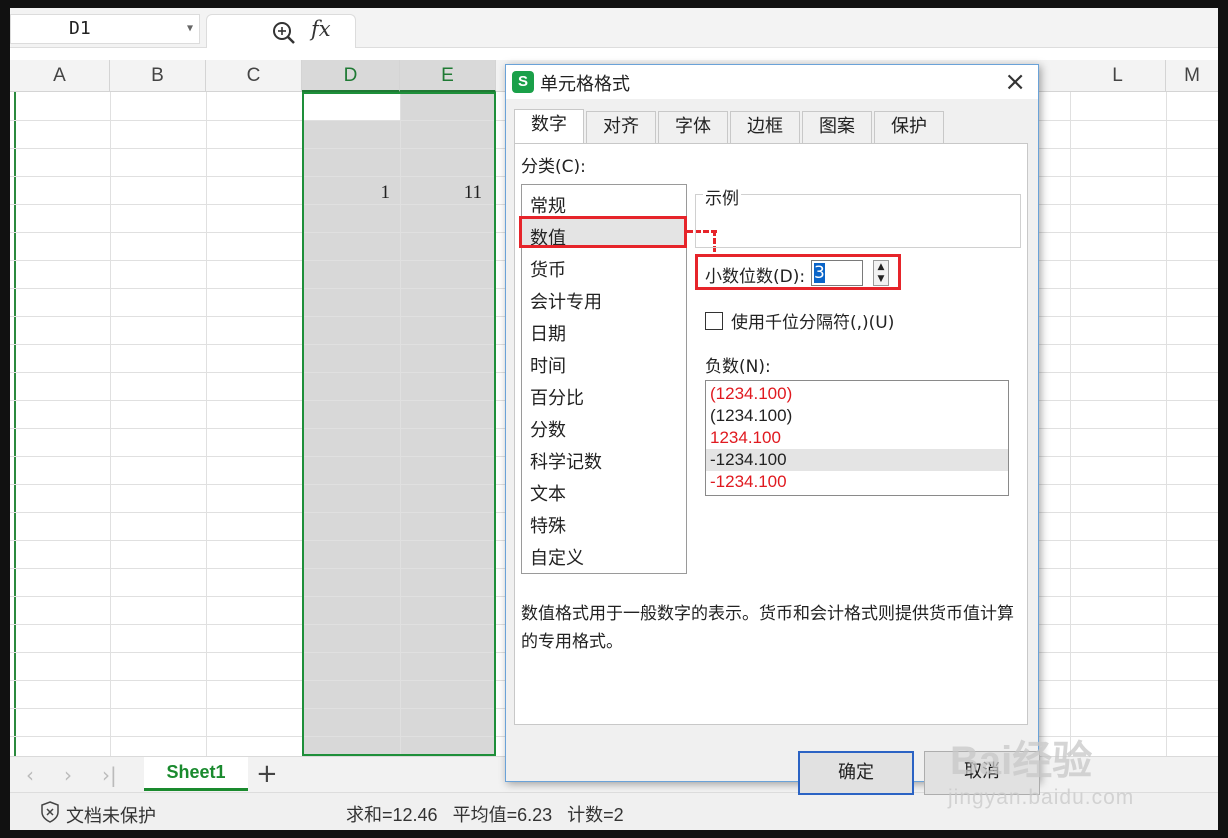 The height and width of the screenshot is (838, 1228). I want to click on category-custom: 自定义, so click(557, 557).